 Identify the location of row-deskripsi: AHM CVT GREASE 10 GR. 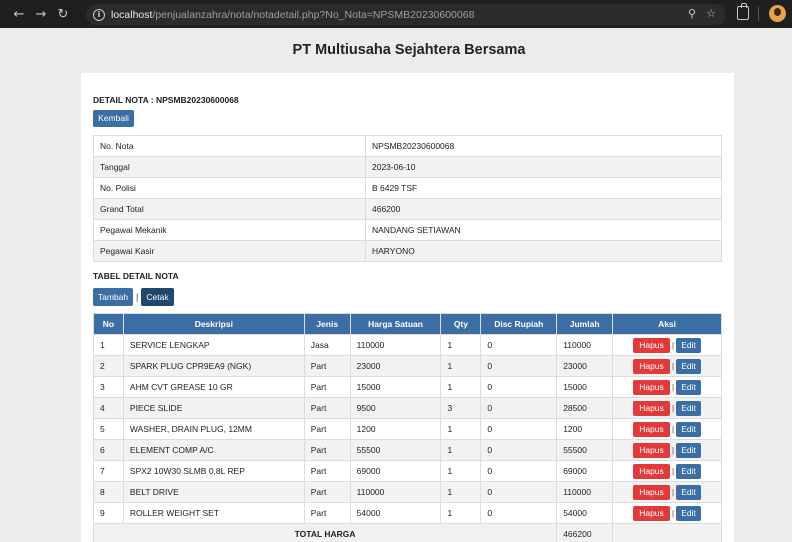
(213, 387).